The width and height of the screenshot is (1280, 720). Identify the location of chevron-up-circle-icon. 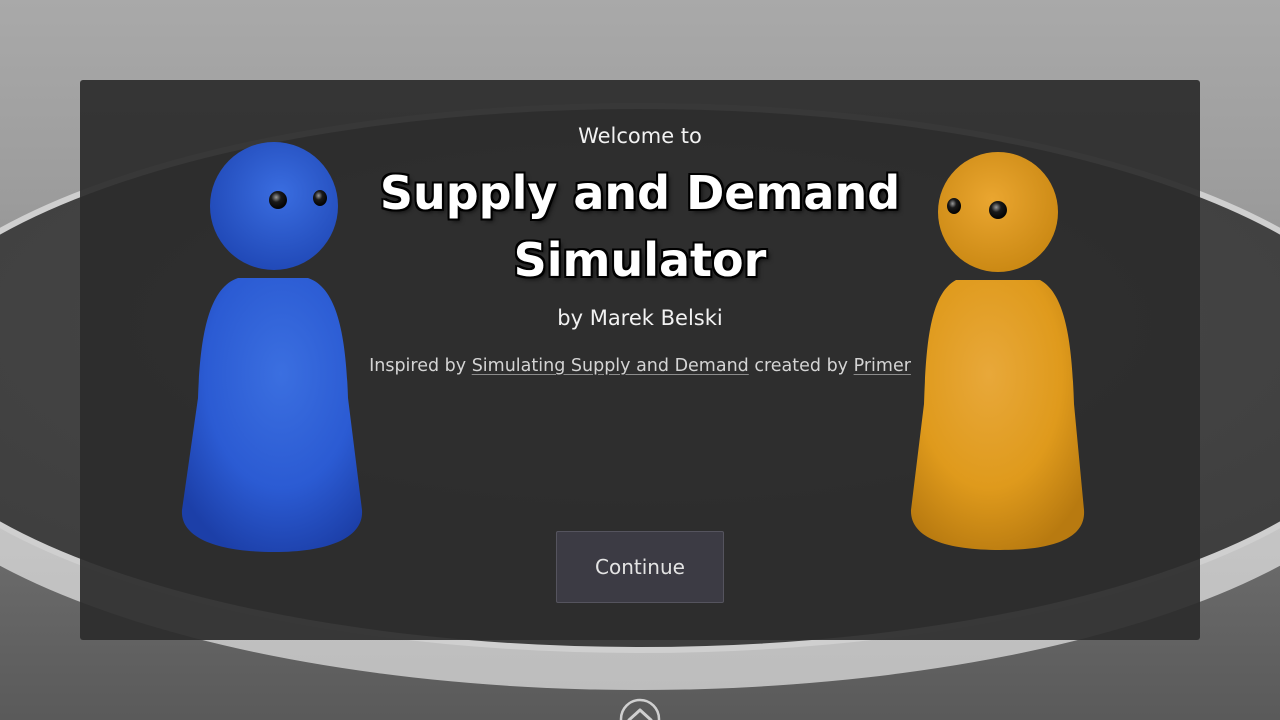
(640, 709).